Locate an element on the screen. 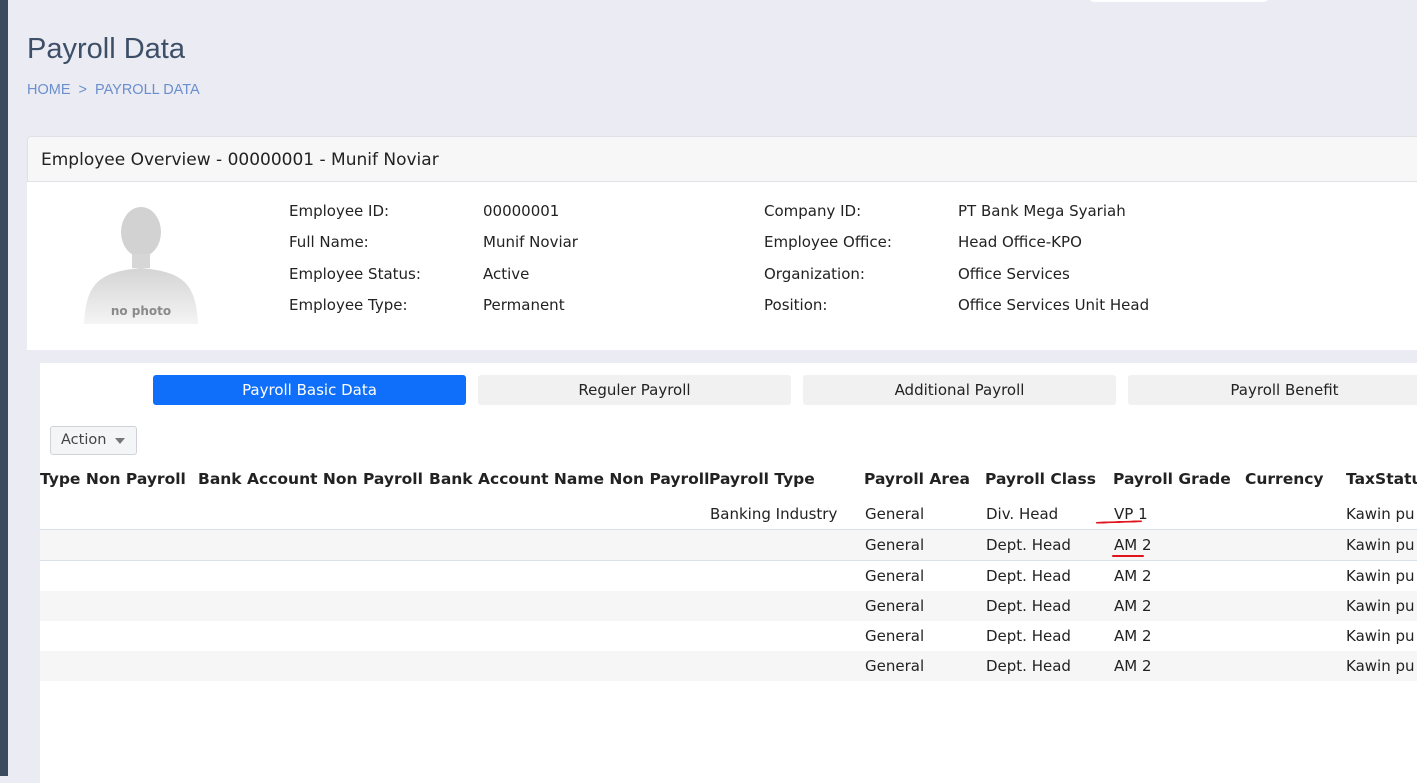 This screenshot has height=783, width=1417. tab-additional-payroll: Additional Payroll is located at coordinates (959, 390).